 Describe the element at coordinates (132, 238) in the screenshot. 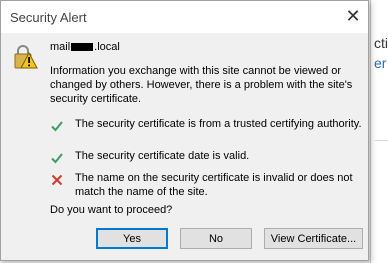

I see `yes-button: Yes` at that location.